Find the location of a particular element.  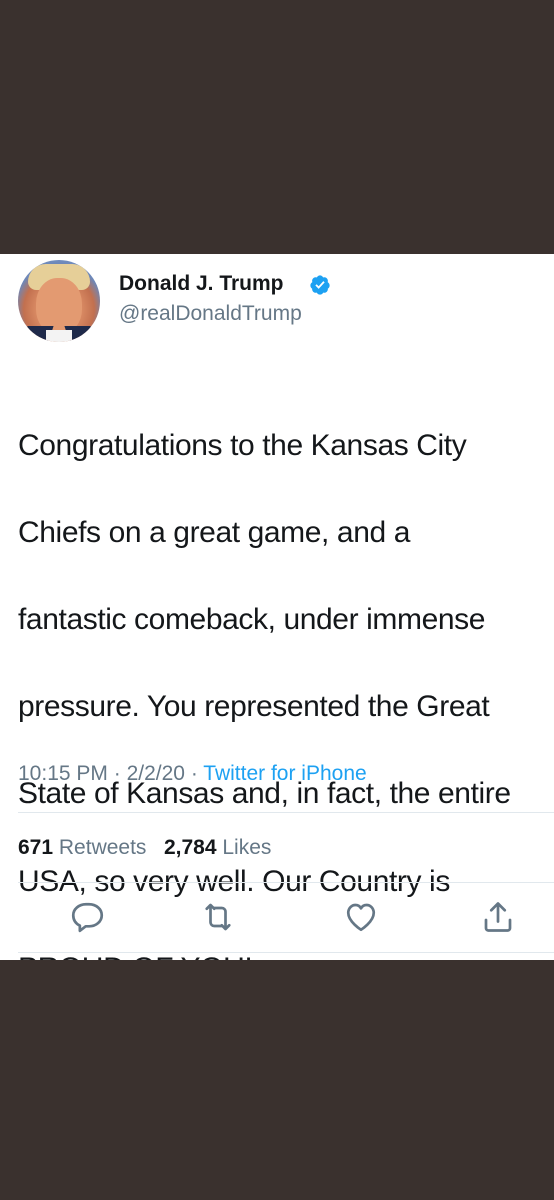

retweets-label: Retweets is located at coordinates (102, 847).